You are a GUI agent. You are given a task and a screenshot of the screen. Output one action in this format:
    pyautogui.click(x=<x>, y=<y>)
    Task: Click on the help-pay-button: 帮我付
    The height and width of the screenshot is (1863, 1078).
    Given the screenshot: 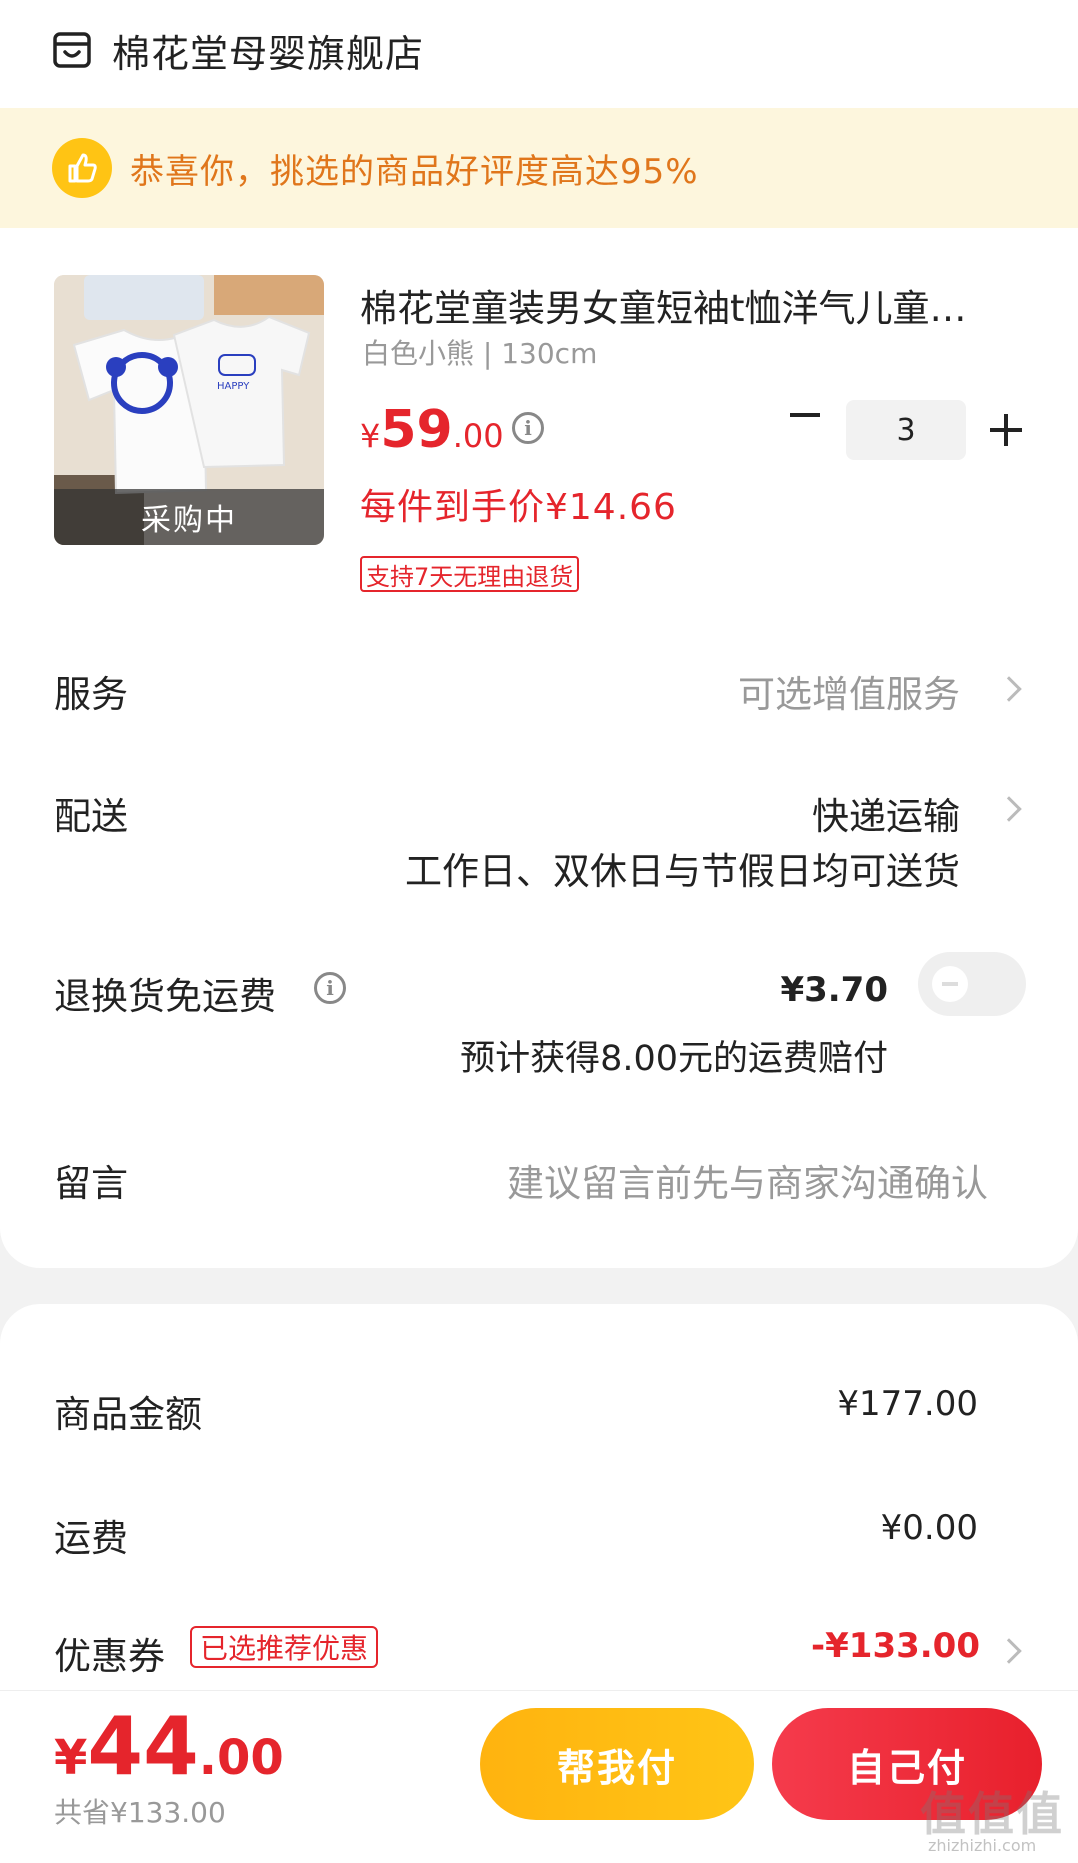 What is the action you would take?
    pyautogui.click(x=617, y=1764)
    